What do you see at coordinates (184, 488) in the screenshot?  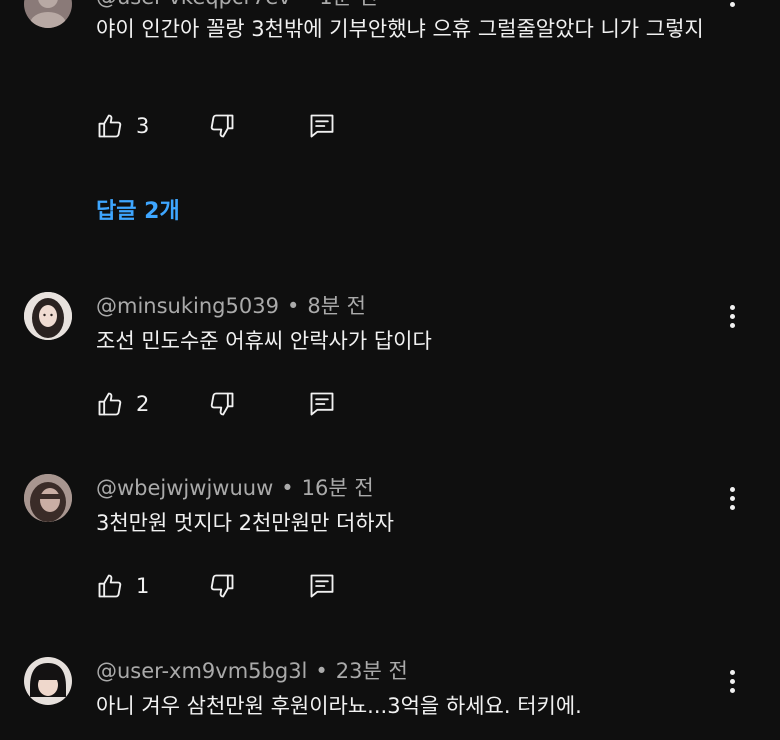 I see `author-name: @wbejwjwjwuuw` at bounding box center [184, 488].